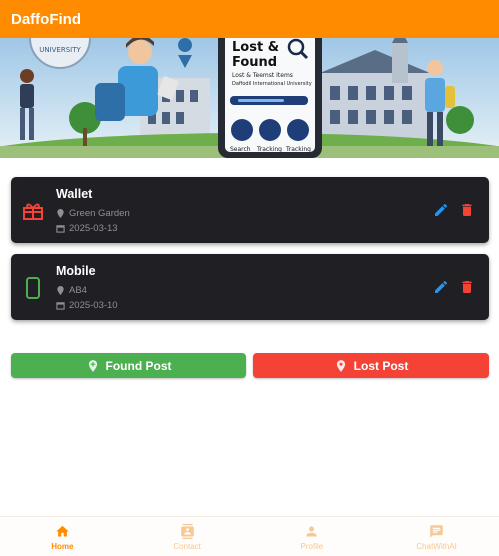 The height and width of the screenshot is (556, 499). What do you see at coordinates (436, 546) in the screenshot?
I see `nav-label-chat: ChatWithAI` at bounding box center [436, 546].